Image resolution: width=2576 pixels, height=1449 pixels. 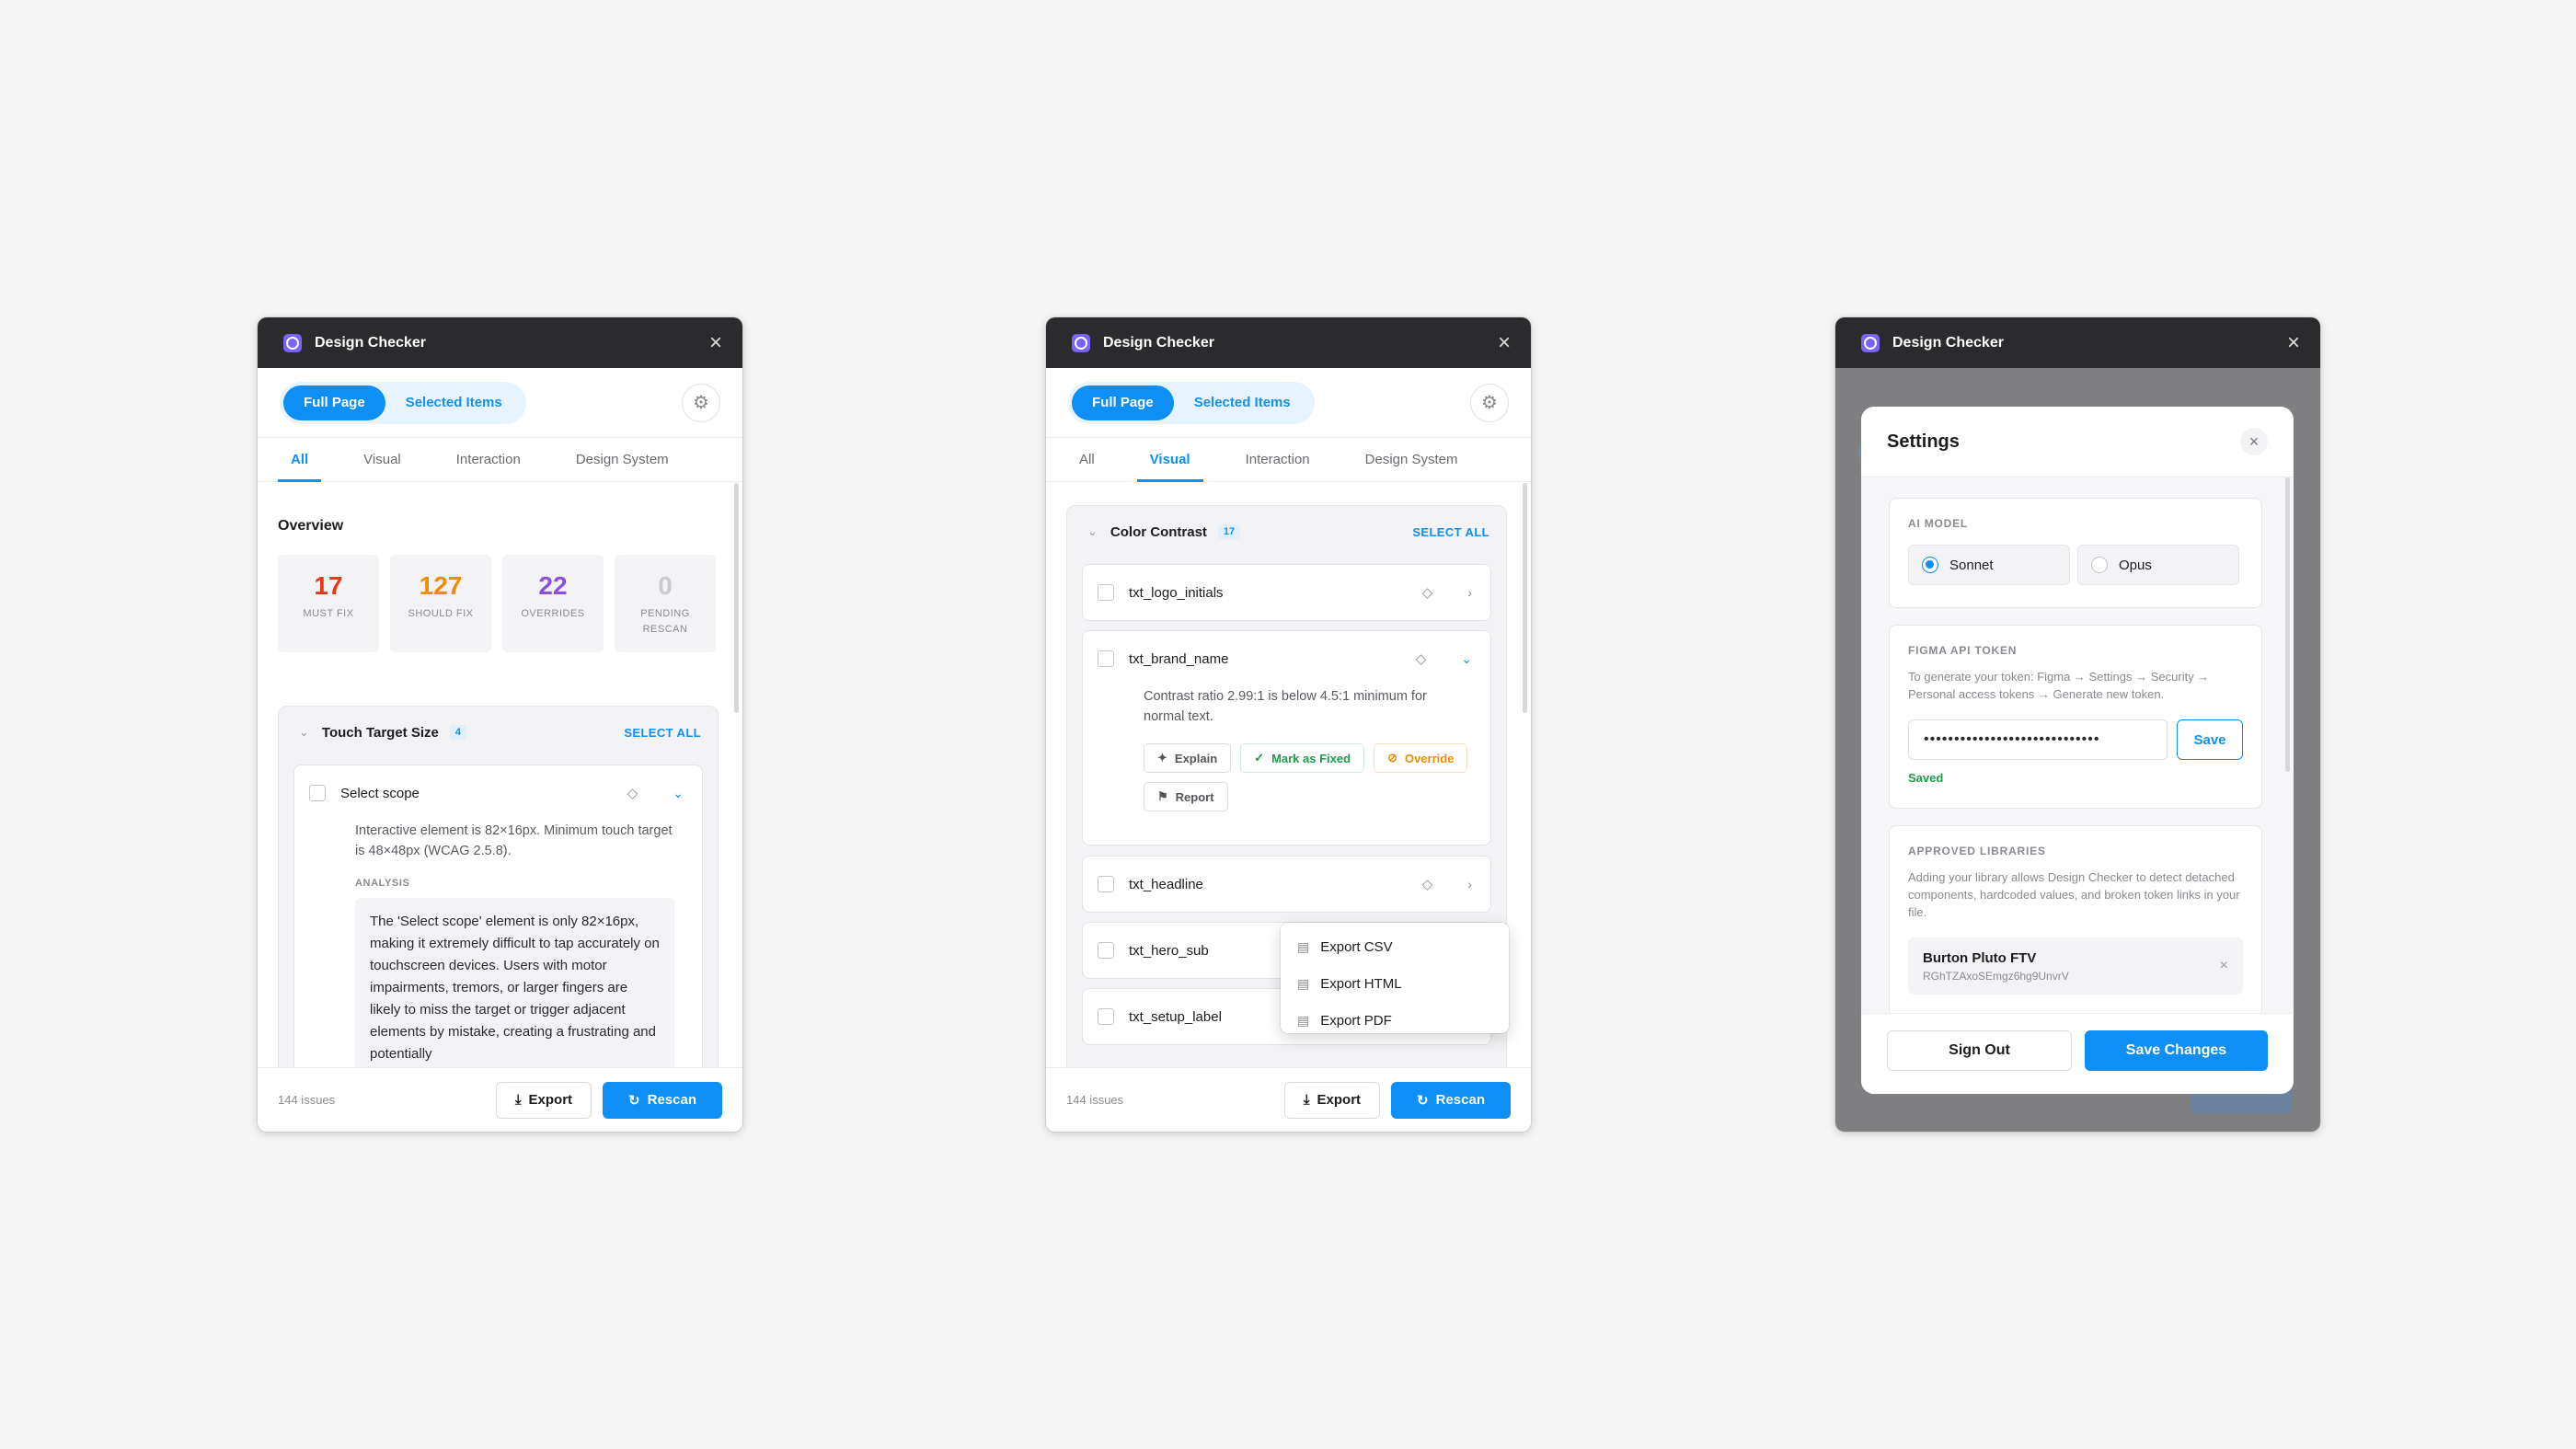 What do you see at coordinates (1186, 796) in the screenshot?
I see `report-button: ⚑ Report` at bounding box center [1186, 796].